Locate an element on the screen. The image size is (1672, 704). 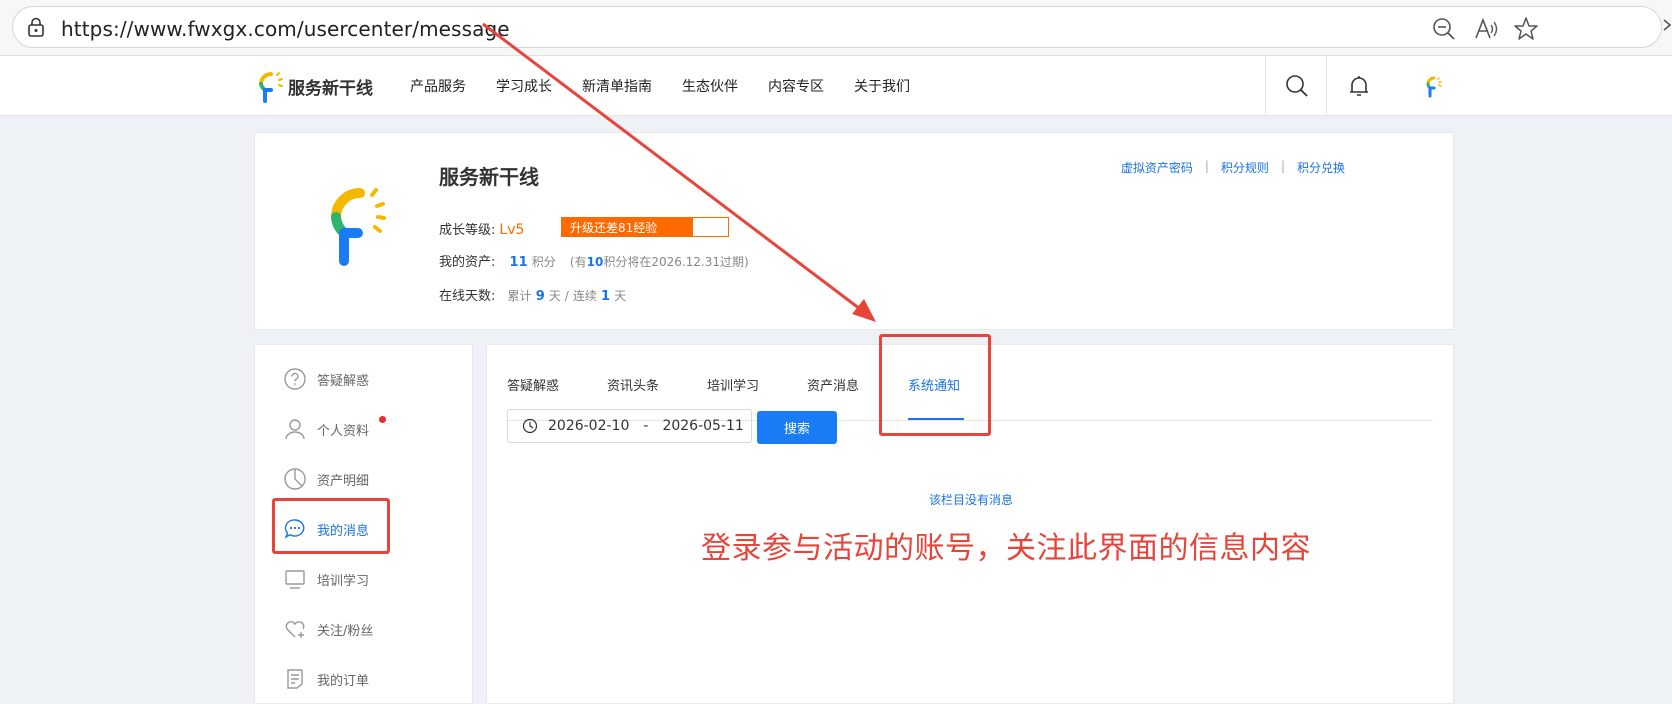
tab-training: 培训学习 is located at coordinates (733, 384).